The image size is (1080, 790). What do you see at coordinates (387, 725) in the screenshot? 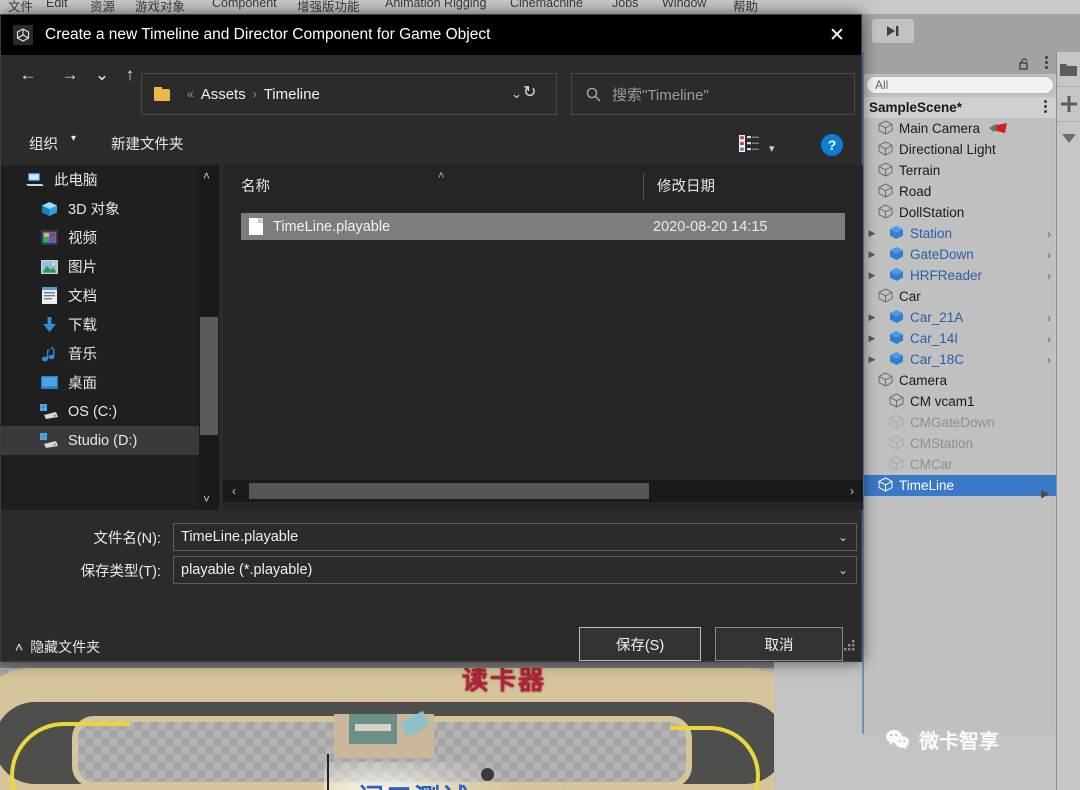
I see `scene-view: 读卡器 闸口测试` at bounding box center [387, 725].